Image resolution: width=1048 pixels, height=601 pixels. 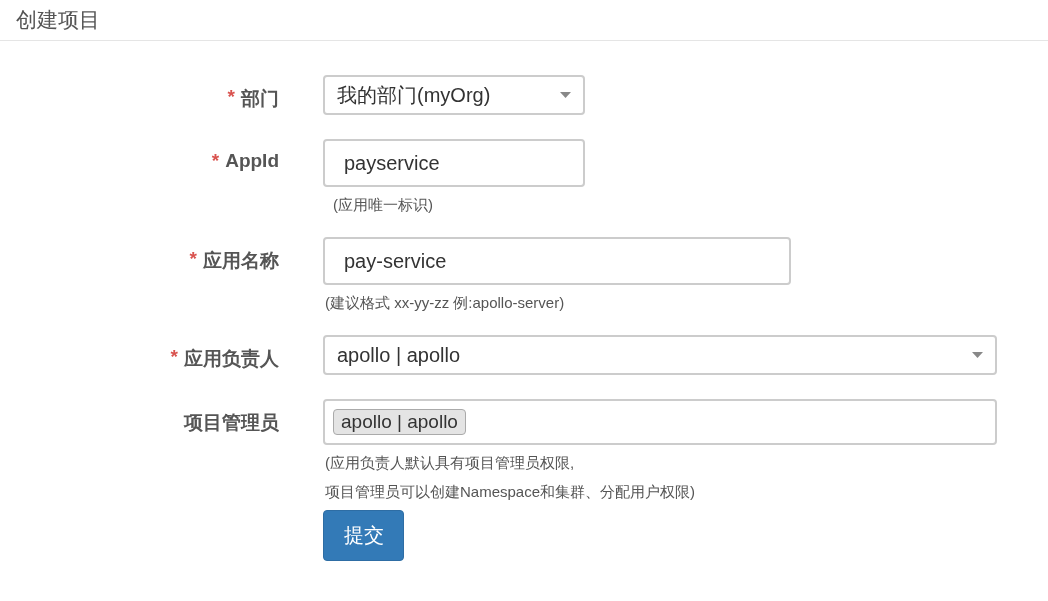 What do you see at coordinates (454, 95) in the screenshot?
I see `dropdown: 我的部门(myOrg)` at bounding box center [454, 95].